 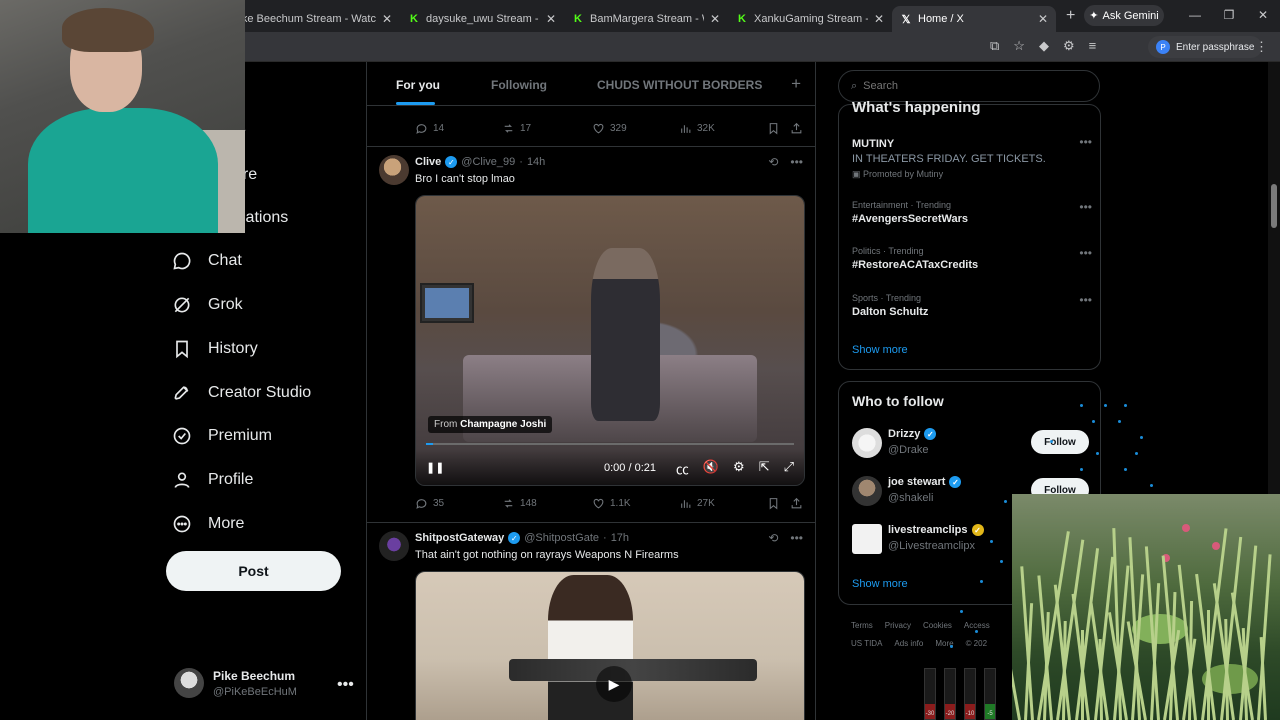 What do you see at coordinates (418, 85) in the screenshot?
I see `tab-for-you: For you` at bounding box center [418, 85].